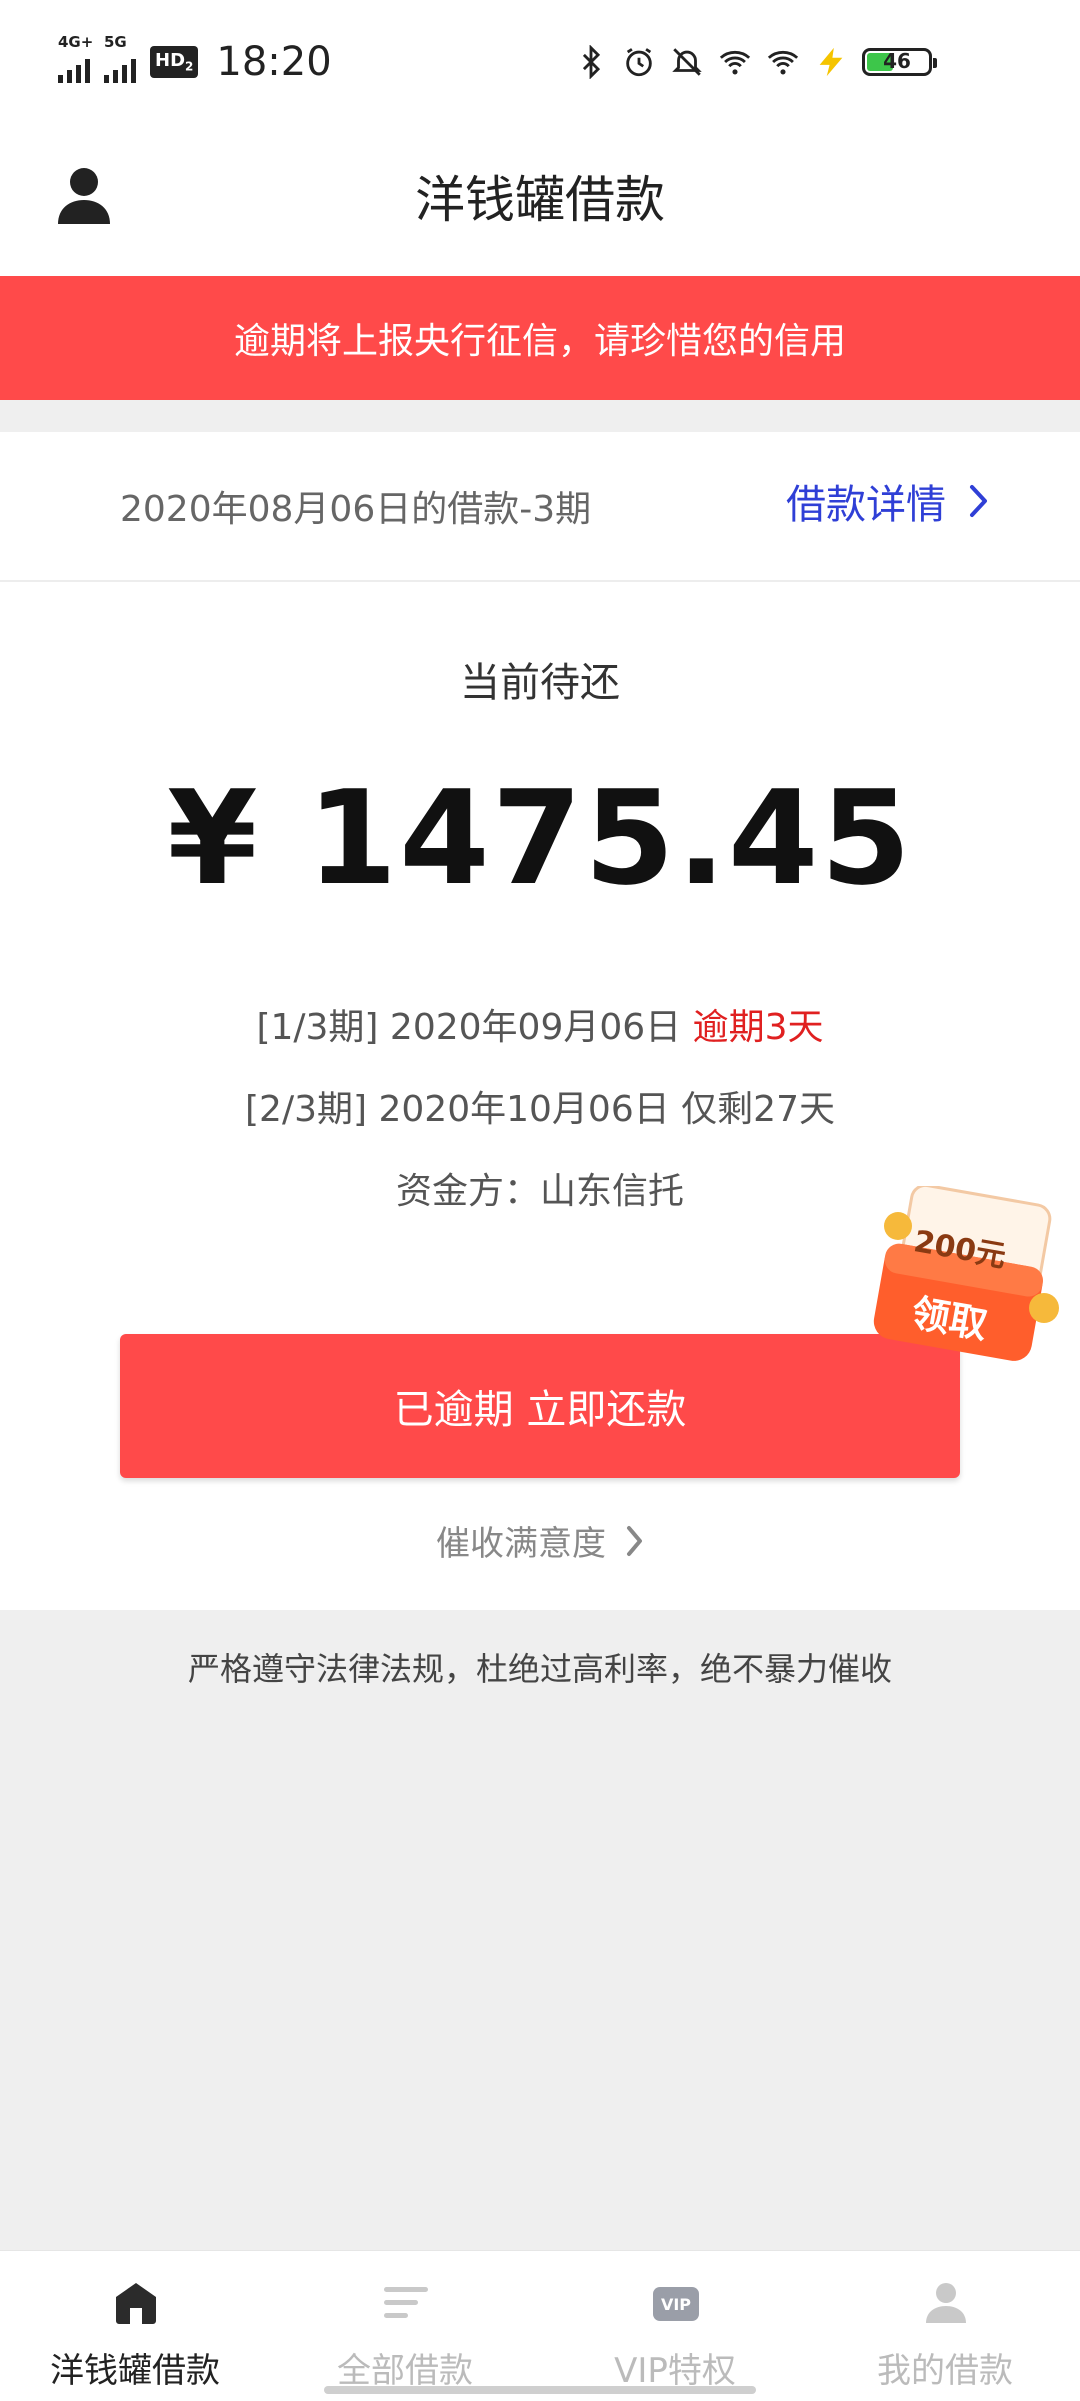 The width and height of the screenshot is (1080, 2401). What do you see at coordinates (170, 61) in the screenshot?
I see `hd-label: HD` at bounding box center [170, 61].